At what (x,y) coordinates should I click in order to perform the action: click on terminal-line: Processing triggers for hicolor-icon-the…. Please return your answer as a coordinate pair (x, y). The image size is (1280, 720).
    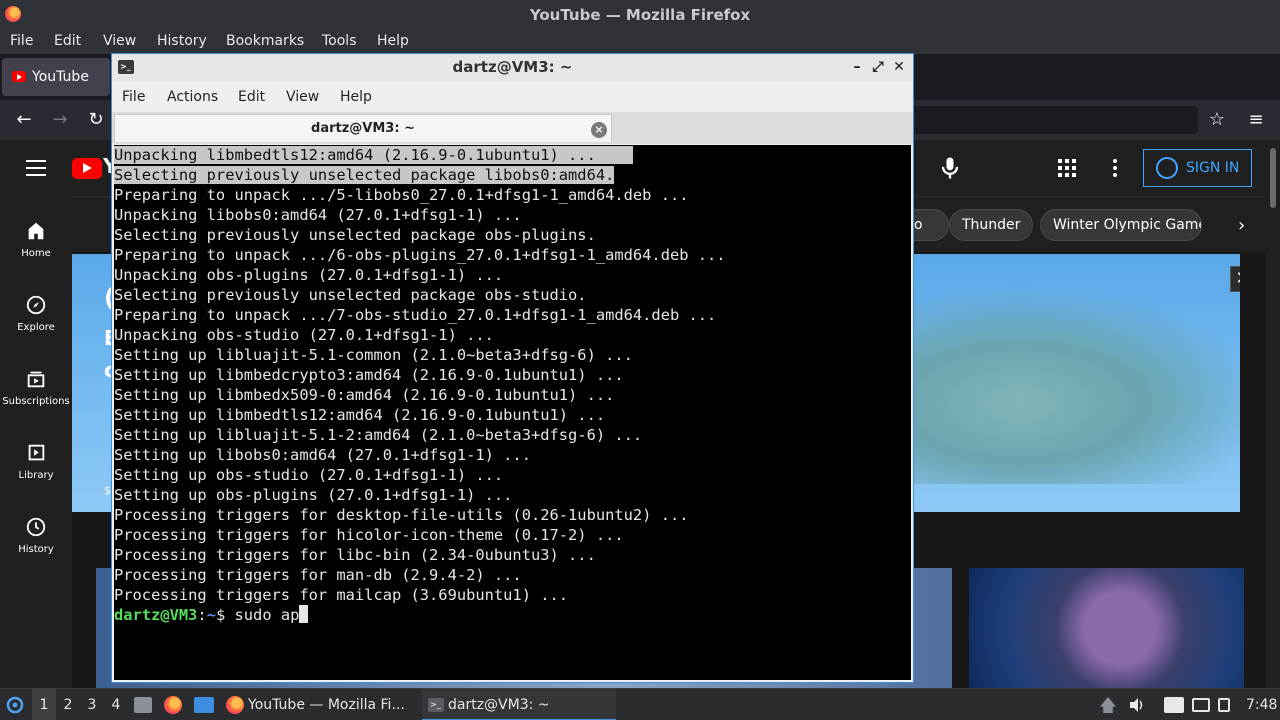
    Looking at the image, I should click on (369, 535).